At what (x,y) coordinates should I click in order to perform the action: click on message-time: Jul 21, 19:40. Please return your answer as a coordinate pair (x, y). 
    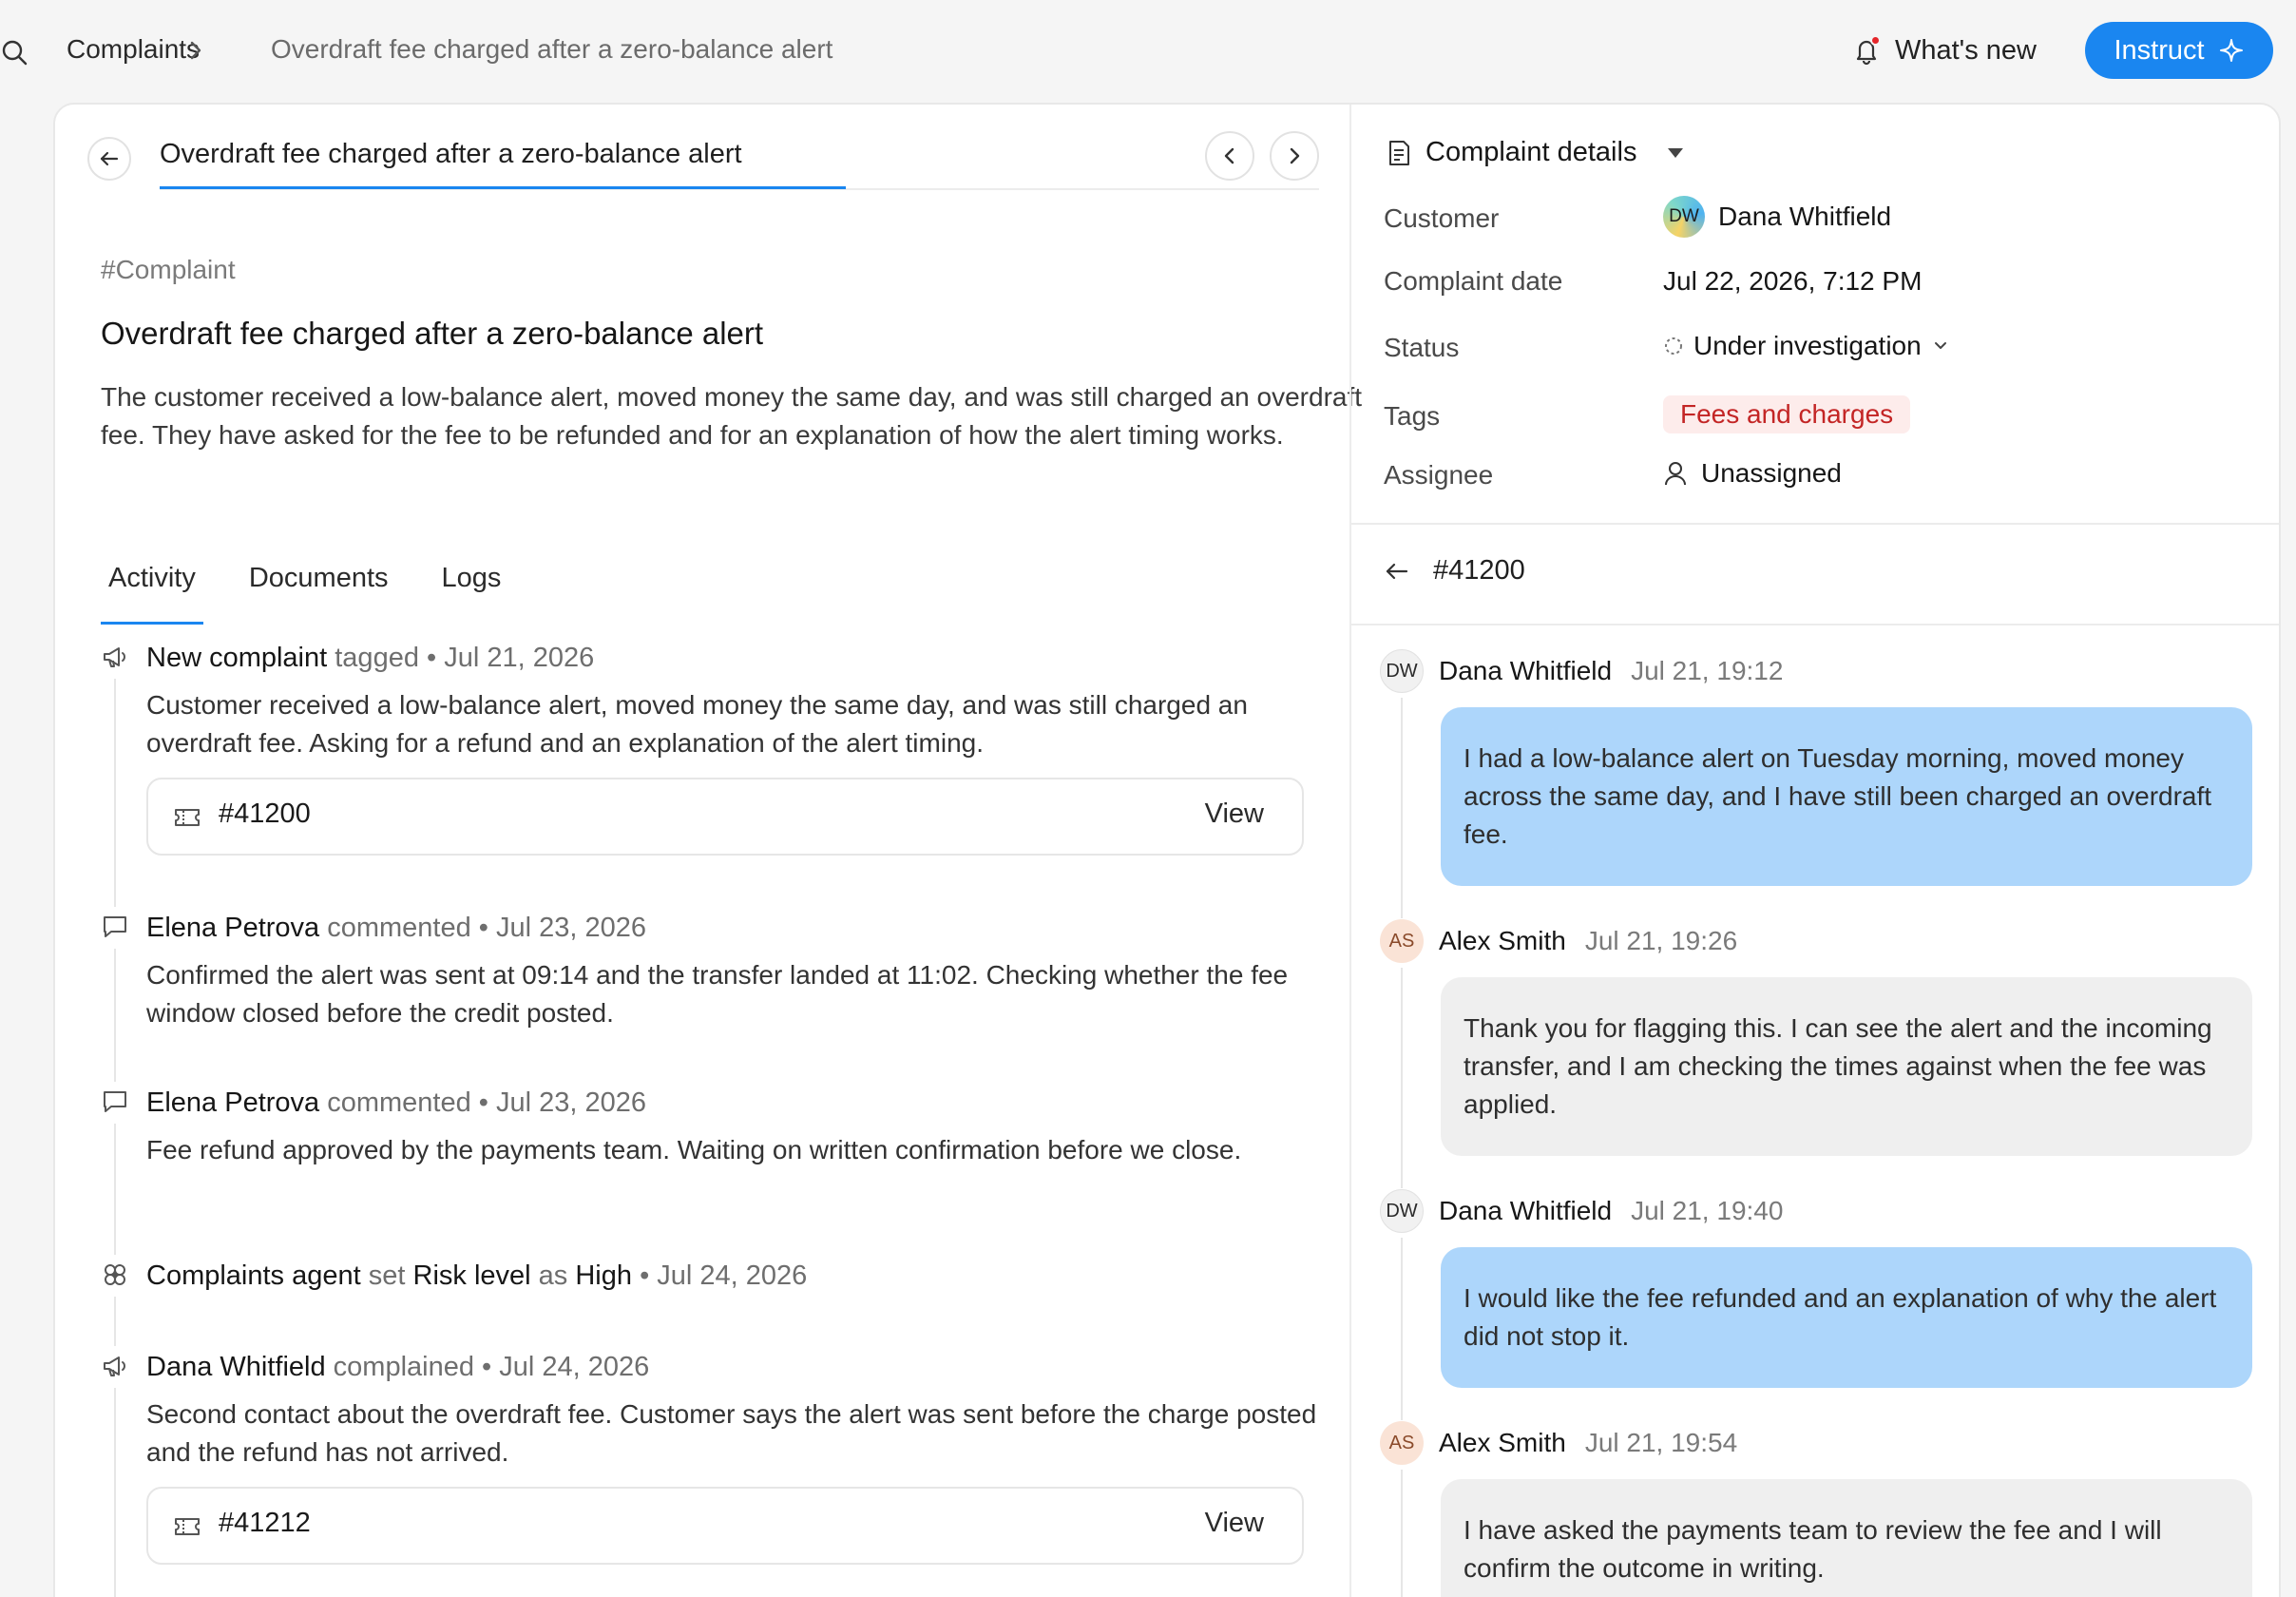
    Looking at the image, I should click on (1707, 1210).